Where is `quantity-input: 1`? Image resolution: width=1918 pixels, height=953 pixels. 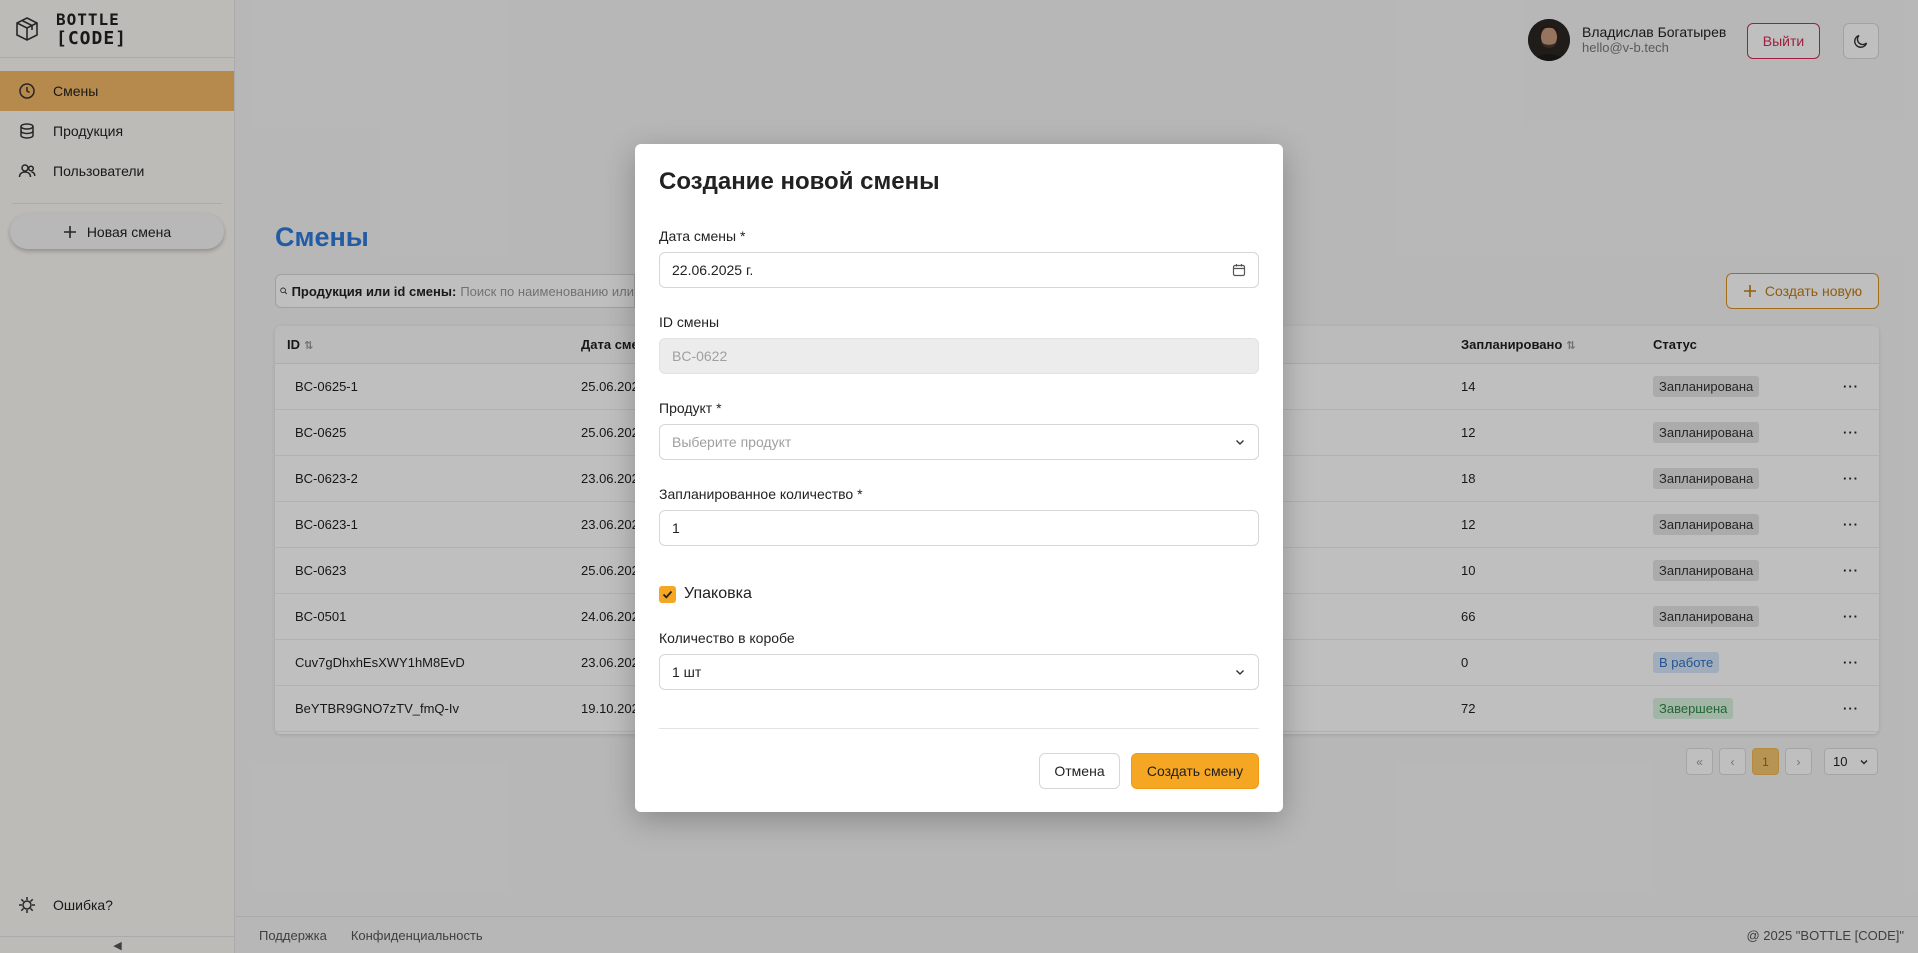
quantity-input: 1 is located at coordinates (959, 528).